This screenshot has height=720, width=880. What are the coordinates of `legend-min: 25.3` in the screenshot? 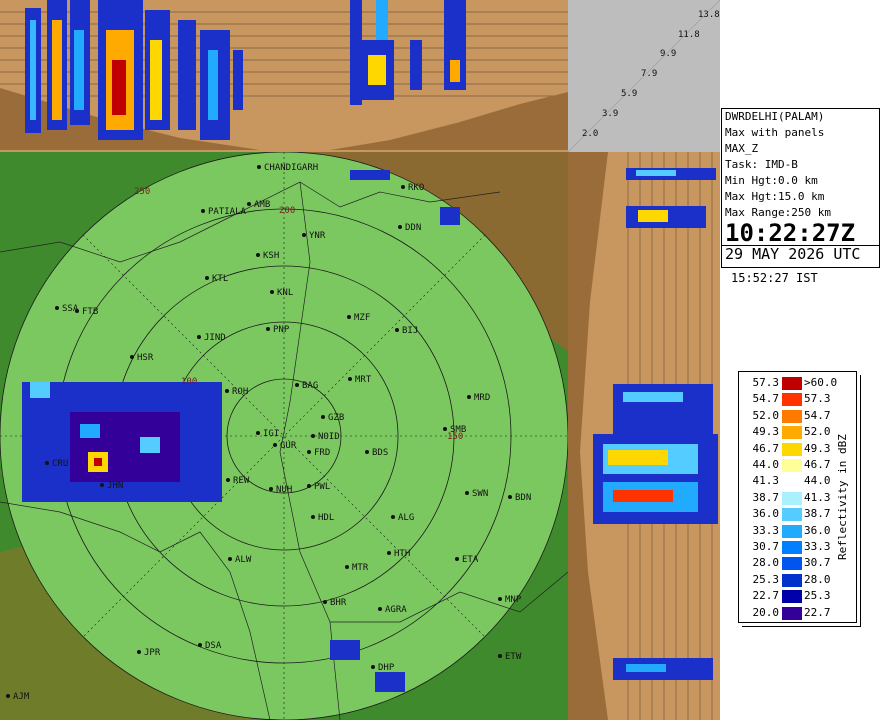 It's located at (766, 579).